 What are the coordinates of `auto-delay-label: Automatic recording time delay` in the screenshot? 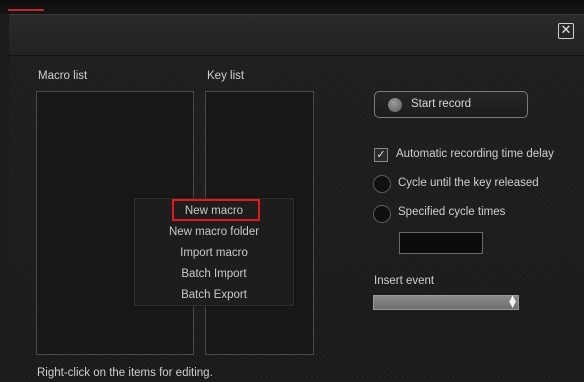 It's located at (475, 154).